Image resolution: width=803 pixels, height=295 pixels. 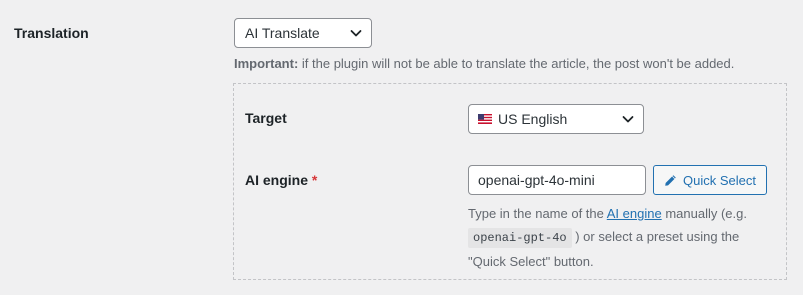 I want to click on translation-select: AI Translate, so click(x=303, y=33).